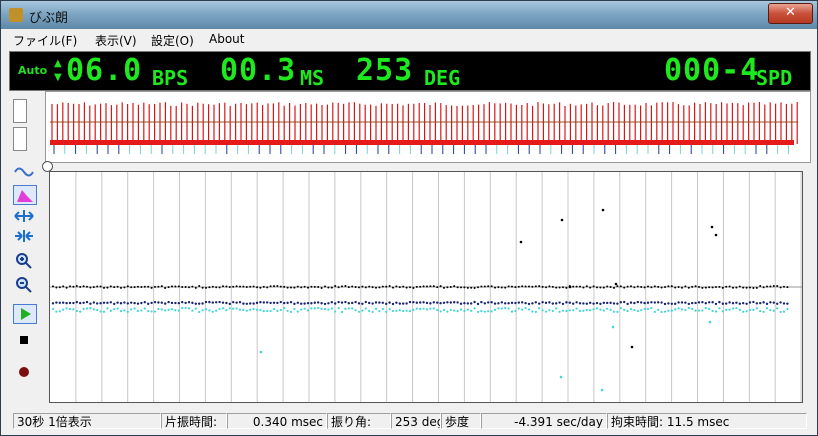 The image size is (818, 436). I want to click on menu-settings: 設定(O), so click(172, 40).